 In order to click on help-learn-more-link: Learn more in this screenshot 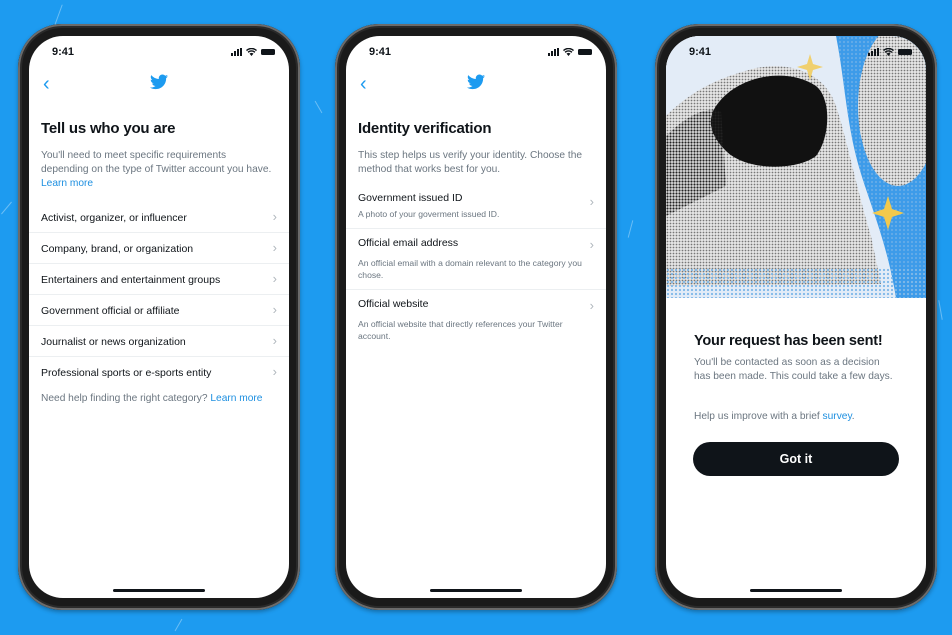, I will do `click(236, 398)`.